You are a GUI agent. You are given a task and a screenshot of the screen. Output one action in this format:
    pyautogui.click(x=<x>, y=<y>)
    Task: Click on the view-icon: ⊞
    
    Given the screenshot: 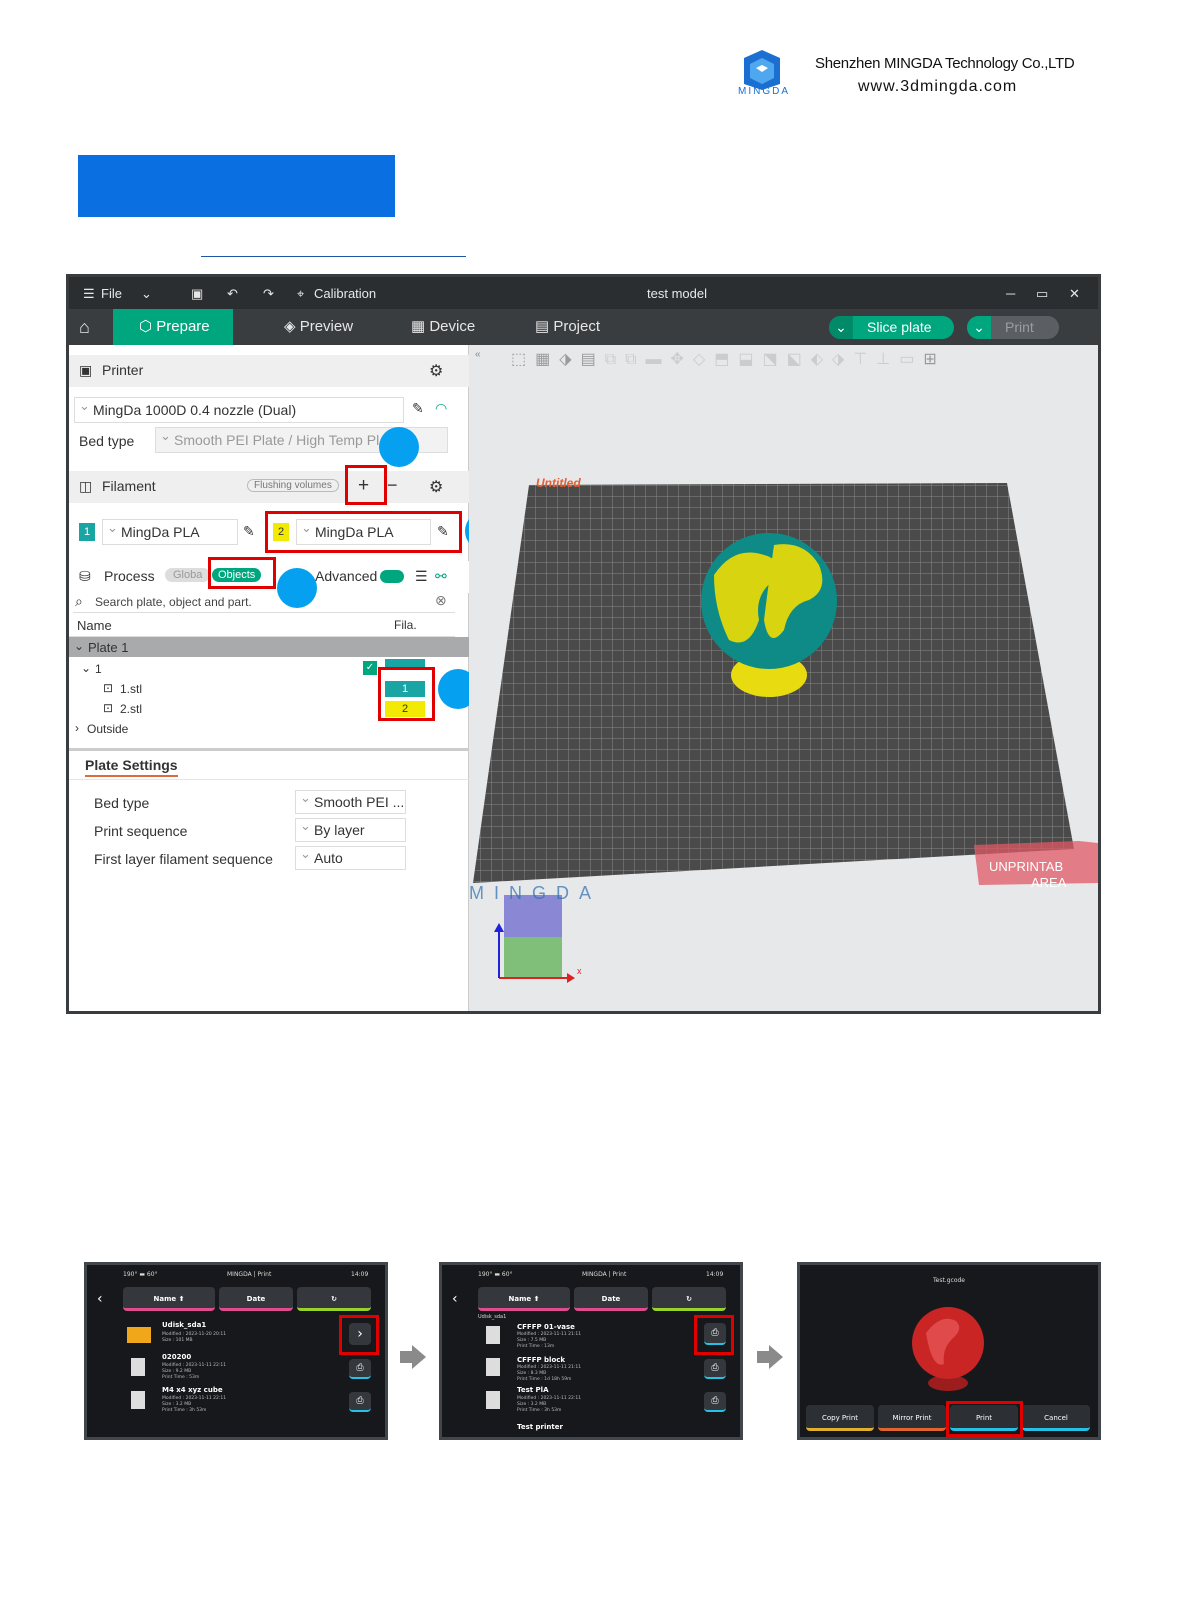 What is the action you would take?
    pyautogui.click(x=934, y=359)
    